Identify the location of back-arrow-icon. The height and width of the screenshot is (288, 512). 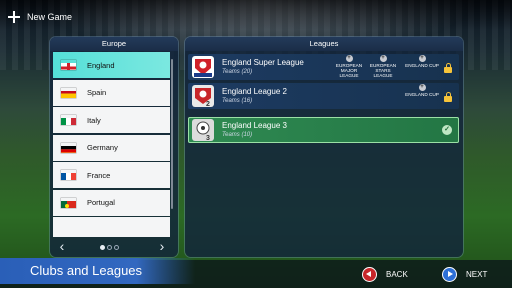
(369, 274).